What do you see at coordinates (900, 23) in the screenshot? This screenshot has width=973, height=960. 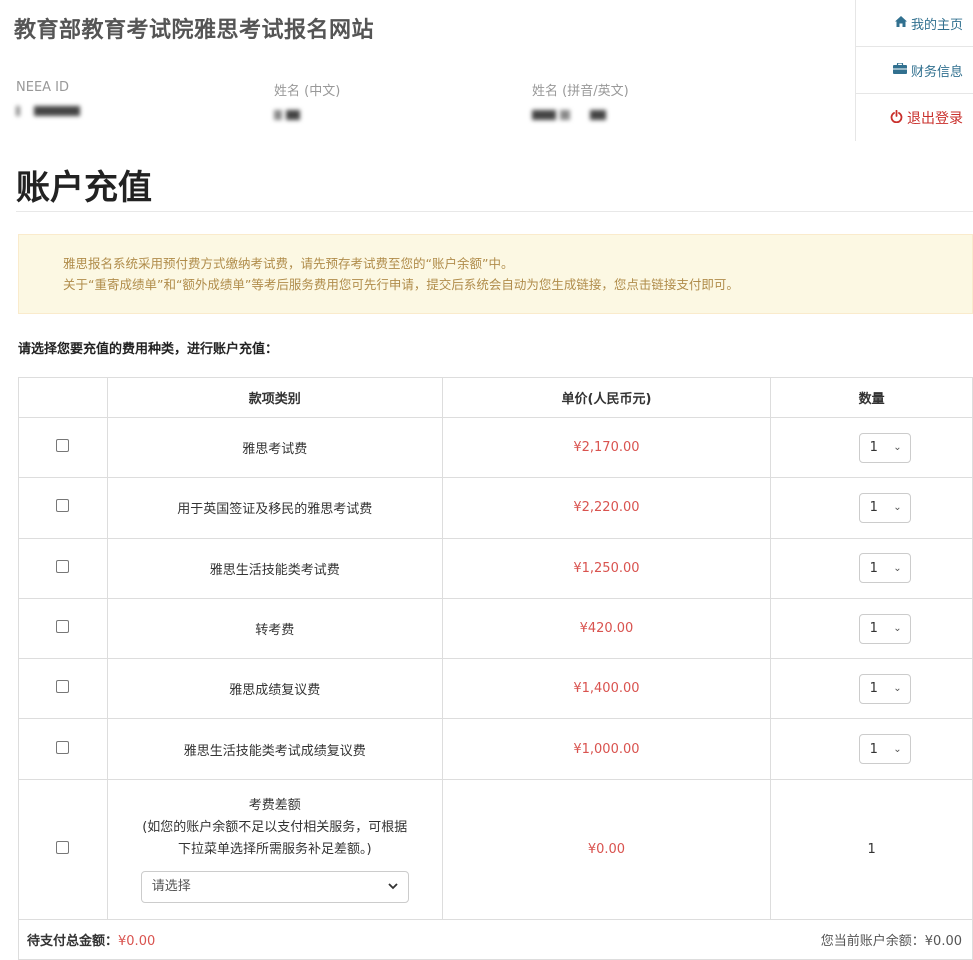 I see `home-icon` at bounding box center [900, 23].